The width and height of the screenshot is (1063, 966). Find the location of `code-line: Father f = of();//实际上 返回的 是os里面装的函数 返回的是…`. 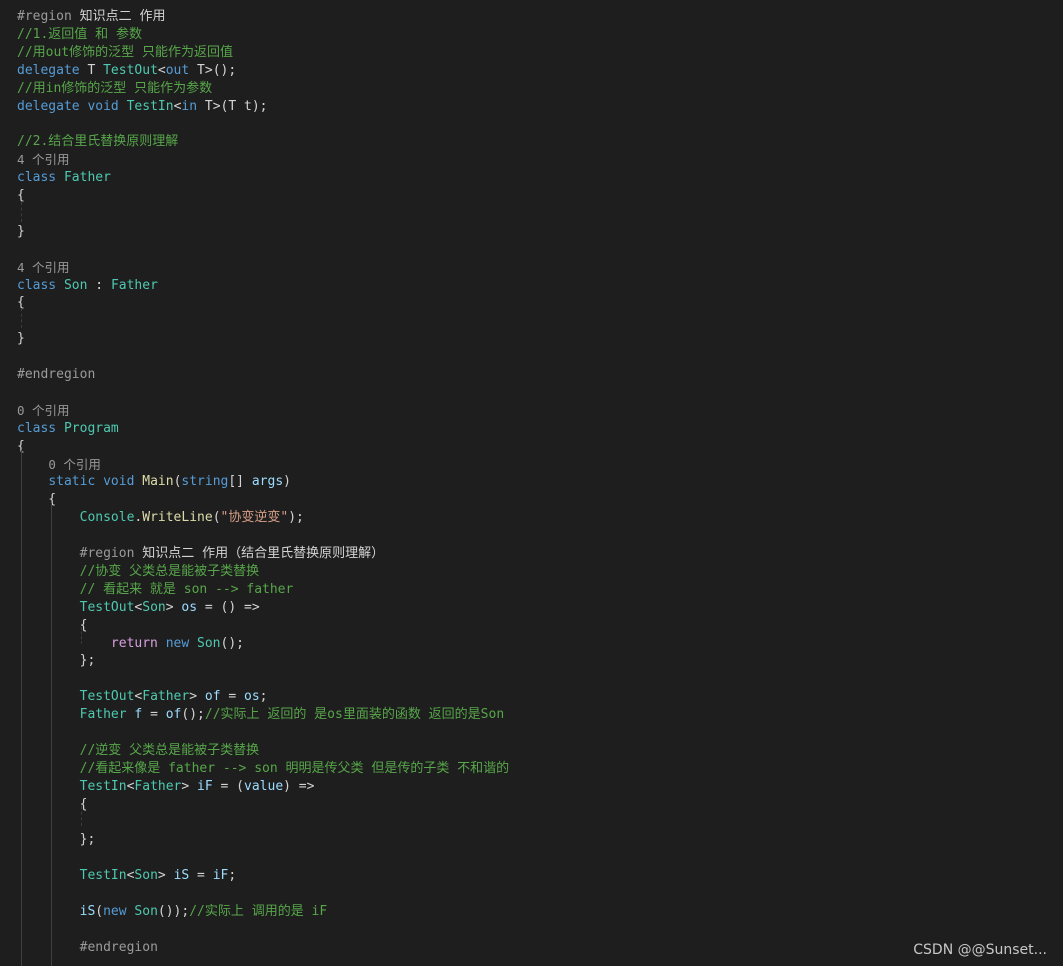

code-line: Father f = of();//实际上 返回的 是os里面装的函数 返回的是… is located at coordinates (261, 715).